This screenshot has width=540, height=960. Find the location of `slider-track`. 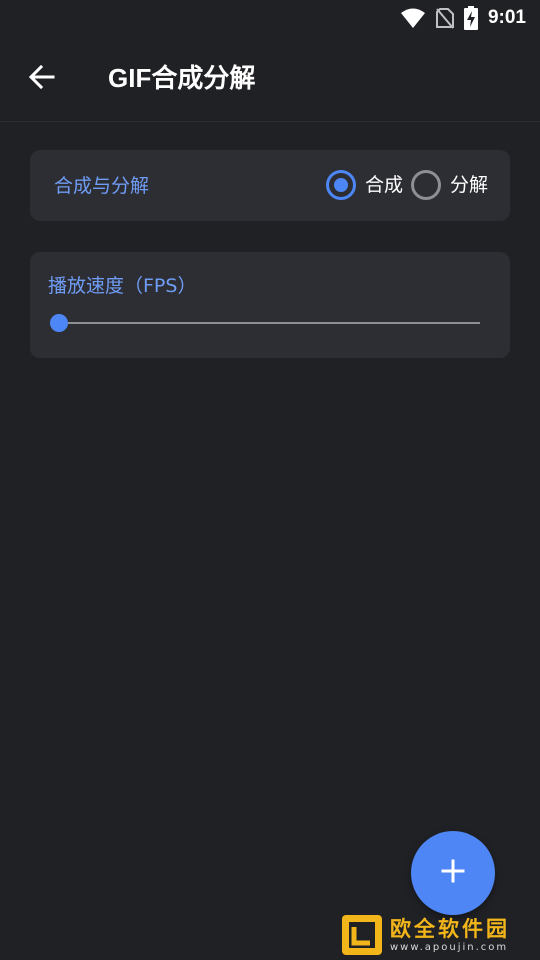

slider-track is located at coordinates (270, 323).